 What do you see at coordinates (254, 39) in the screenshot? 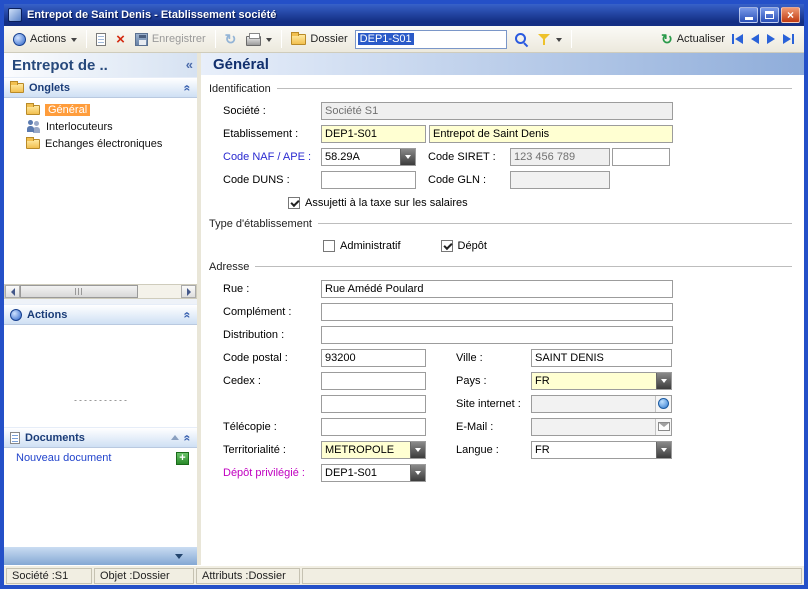
I see `print-icon` at bounding box center [254, 39].